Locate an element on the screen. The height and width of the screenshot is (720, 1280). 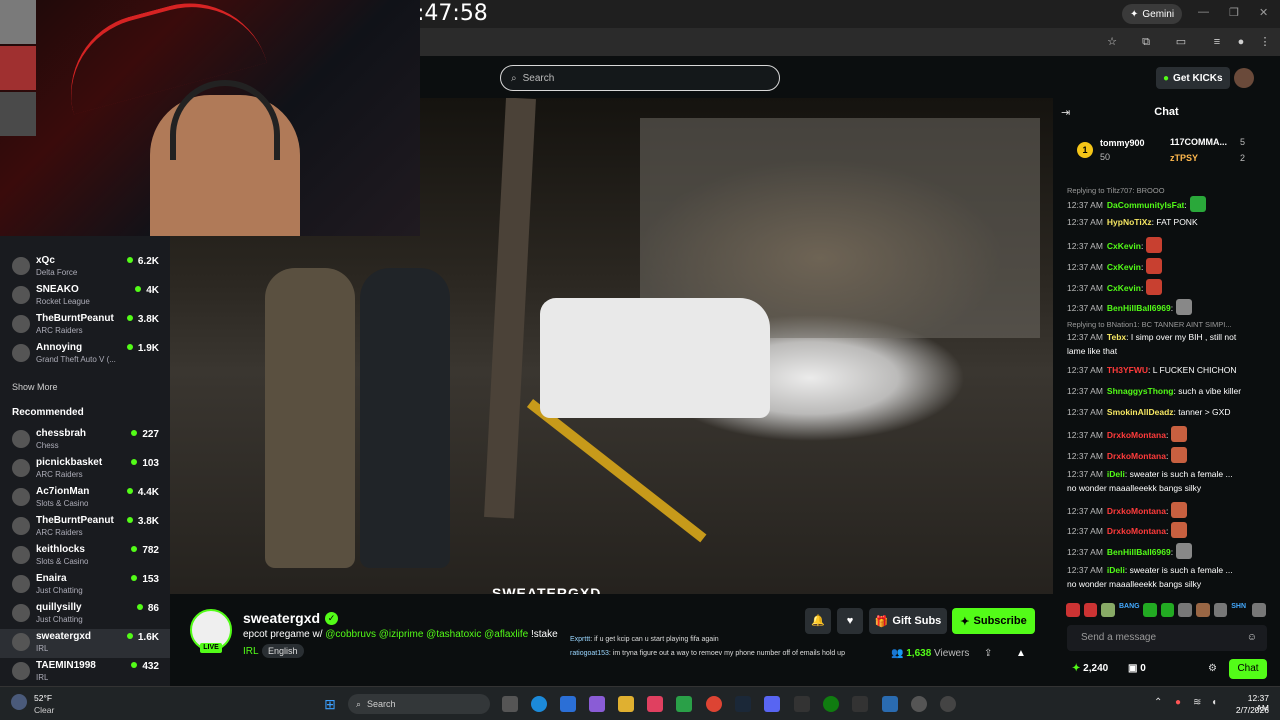
mention-link: @iziprime is located at coordinates (401, 634).